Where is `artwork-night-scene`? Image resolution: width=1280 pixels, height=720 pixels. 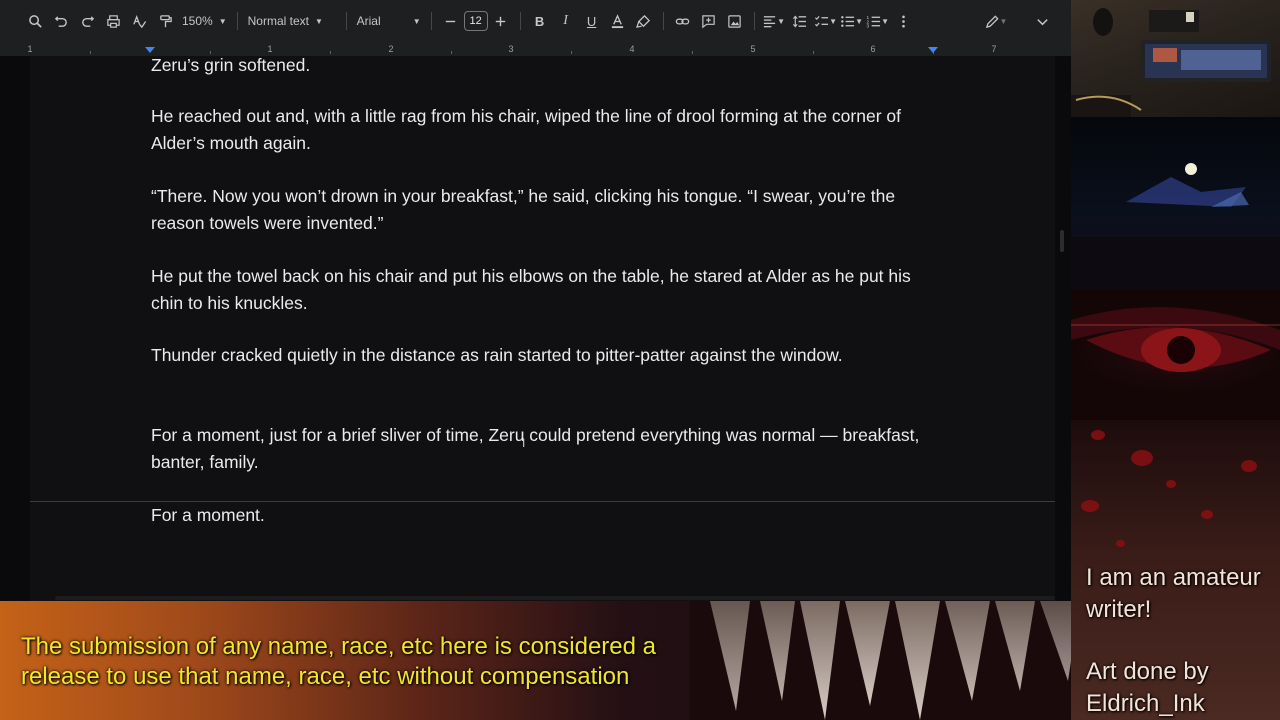 artwork-night-scene is located at coordinates (1175, 209).